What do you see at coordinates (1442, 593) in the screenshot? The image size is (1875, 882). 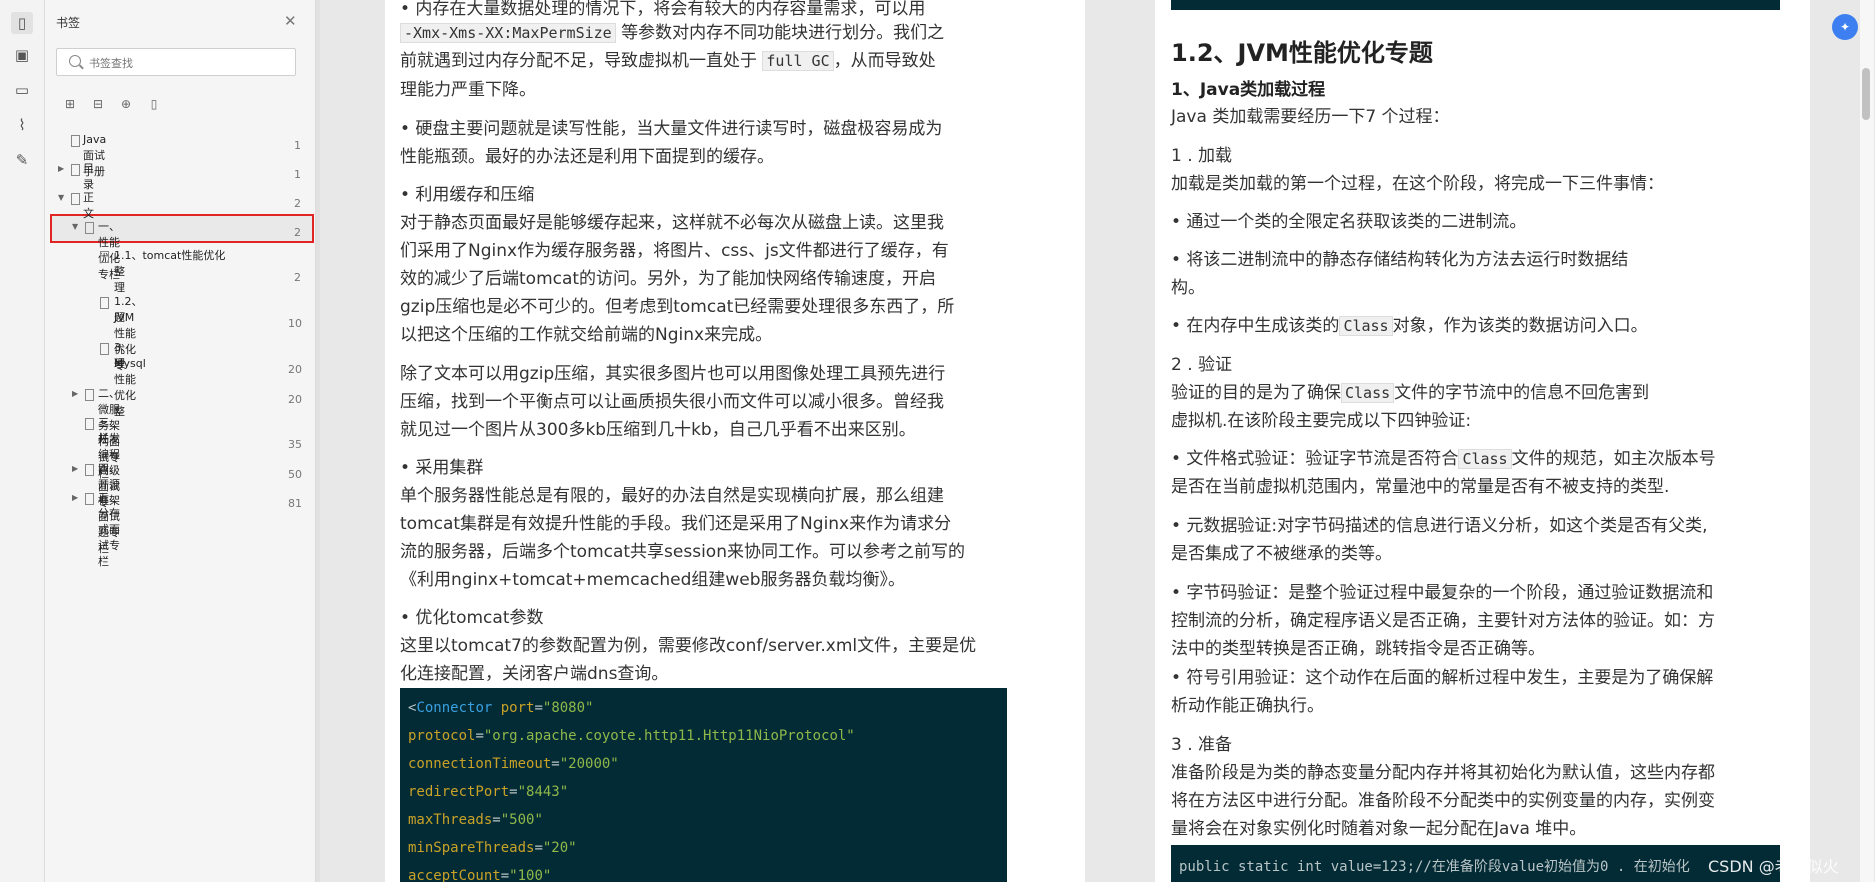 I see `bullet-item: • 字节码验证：是整个验证过程中最复杂的一个阶段，通过验证数据流和` at bounding box center [1442, 593].